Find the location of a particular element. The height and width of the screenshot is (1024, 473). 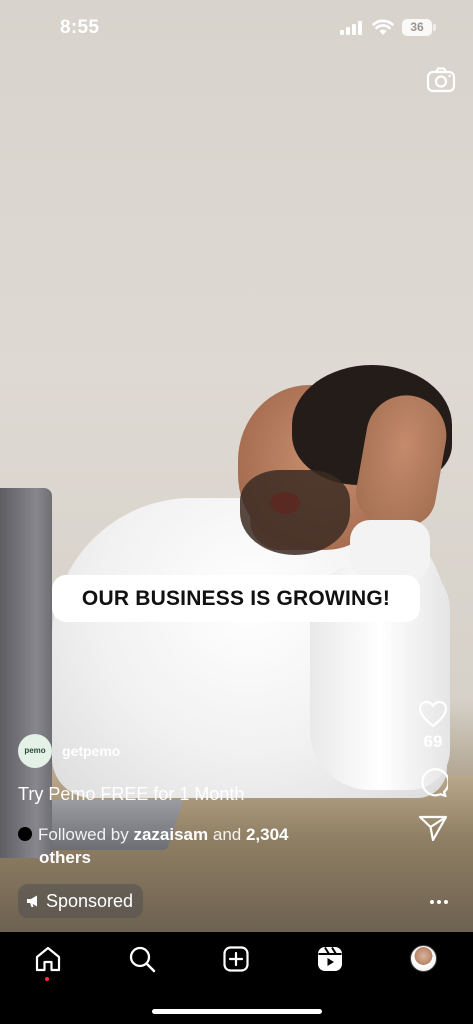

comment-action is located at coordinates (433, 783).